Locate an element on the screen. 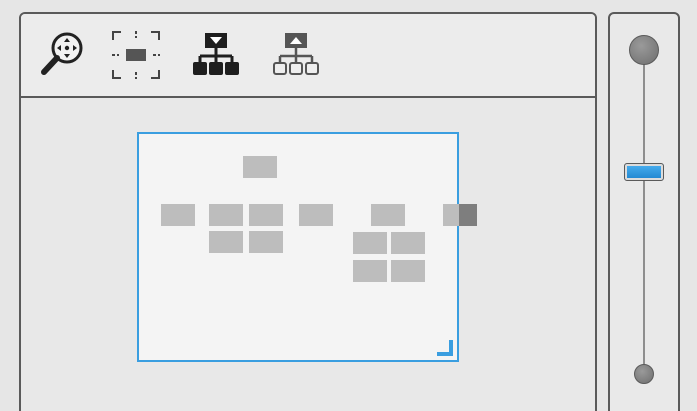 The width and height of the screenshot is (697, 411). collapse-tree-button is located at coordinates (296, 55).